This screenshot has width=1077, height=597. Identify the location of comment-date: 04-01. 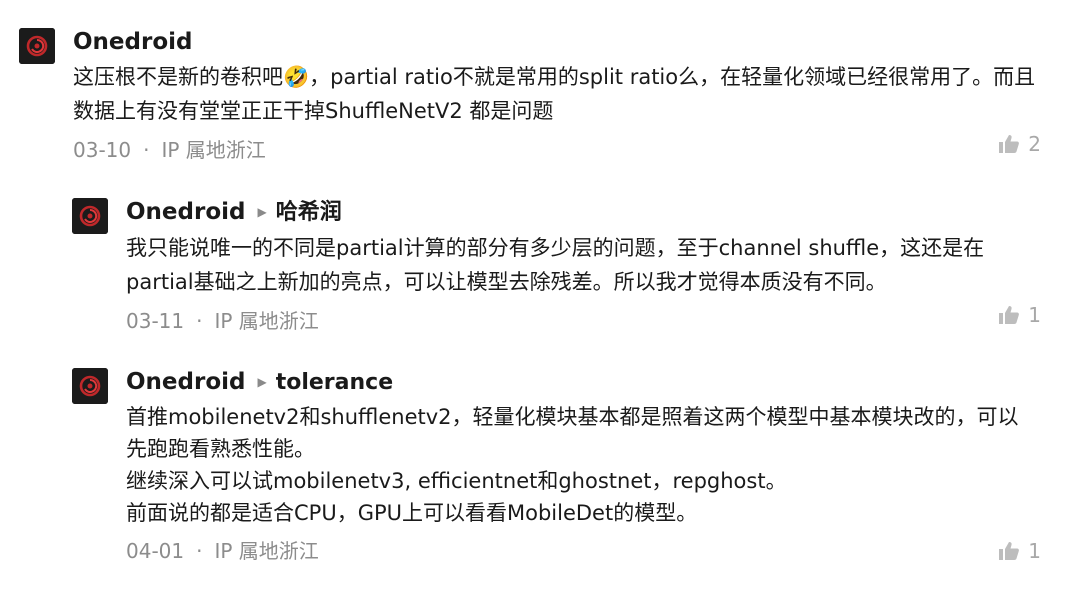
(155, 551).